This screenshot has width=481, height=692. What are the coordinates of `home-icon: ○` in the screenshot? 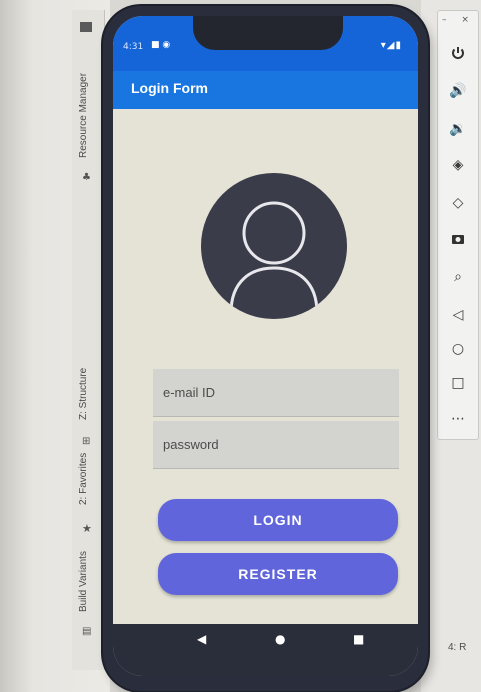 It's located at (458, 349).